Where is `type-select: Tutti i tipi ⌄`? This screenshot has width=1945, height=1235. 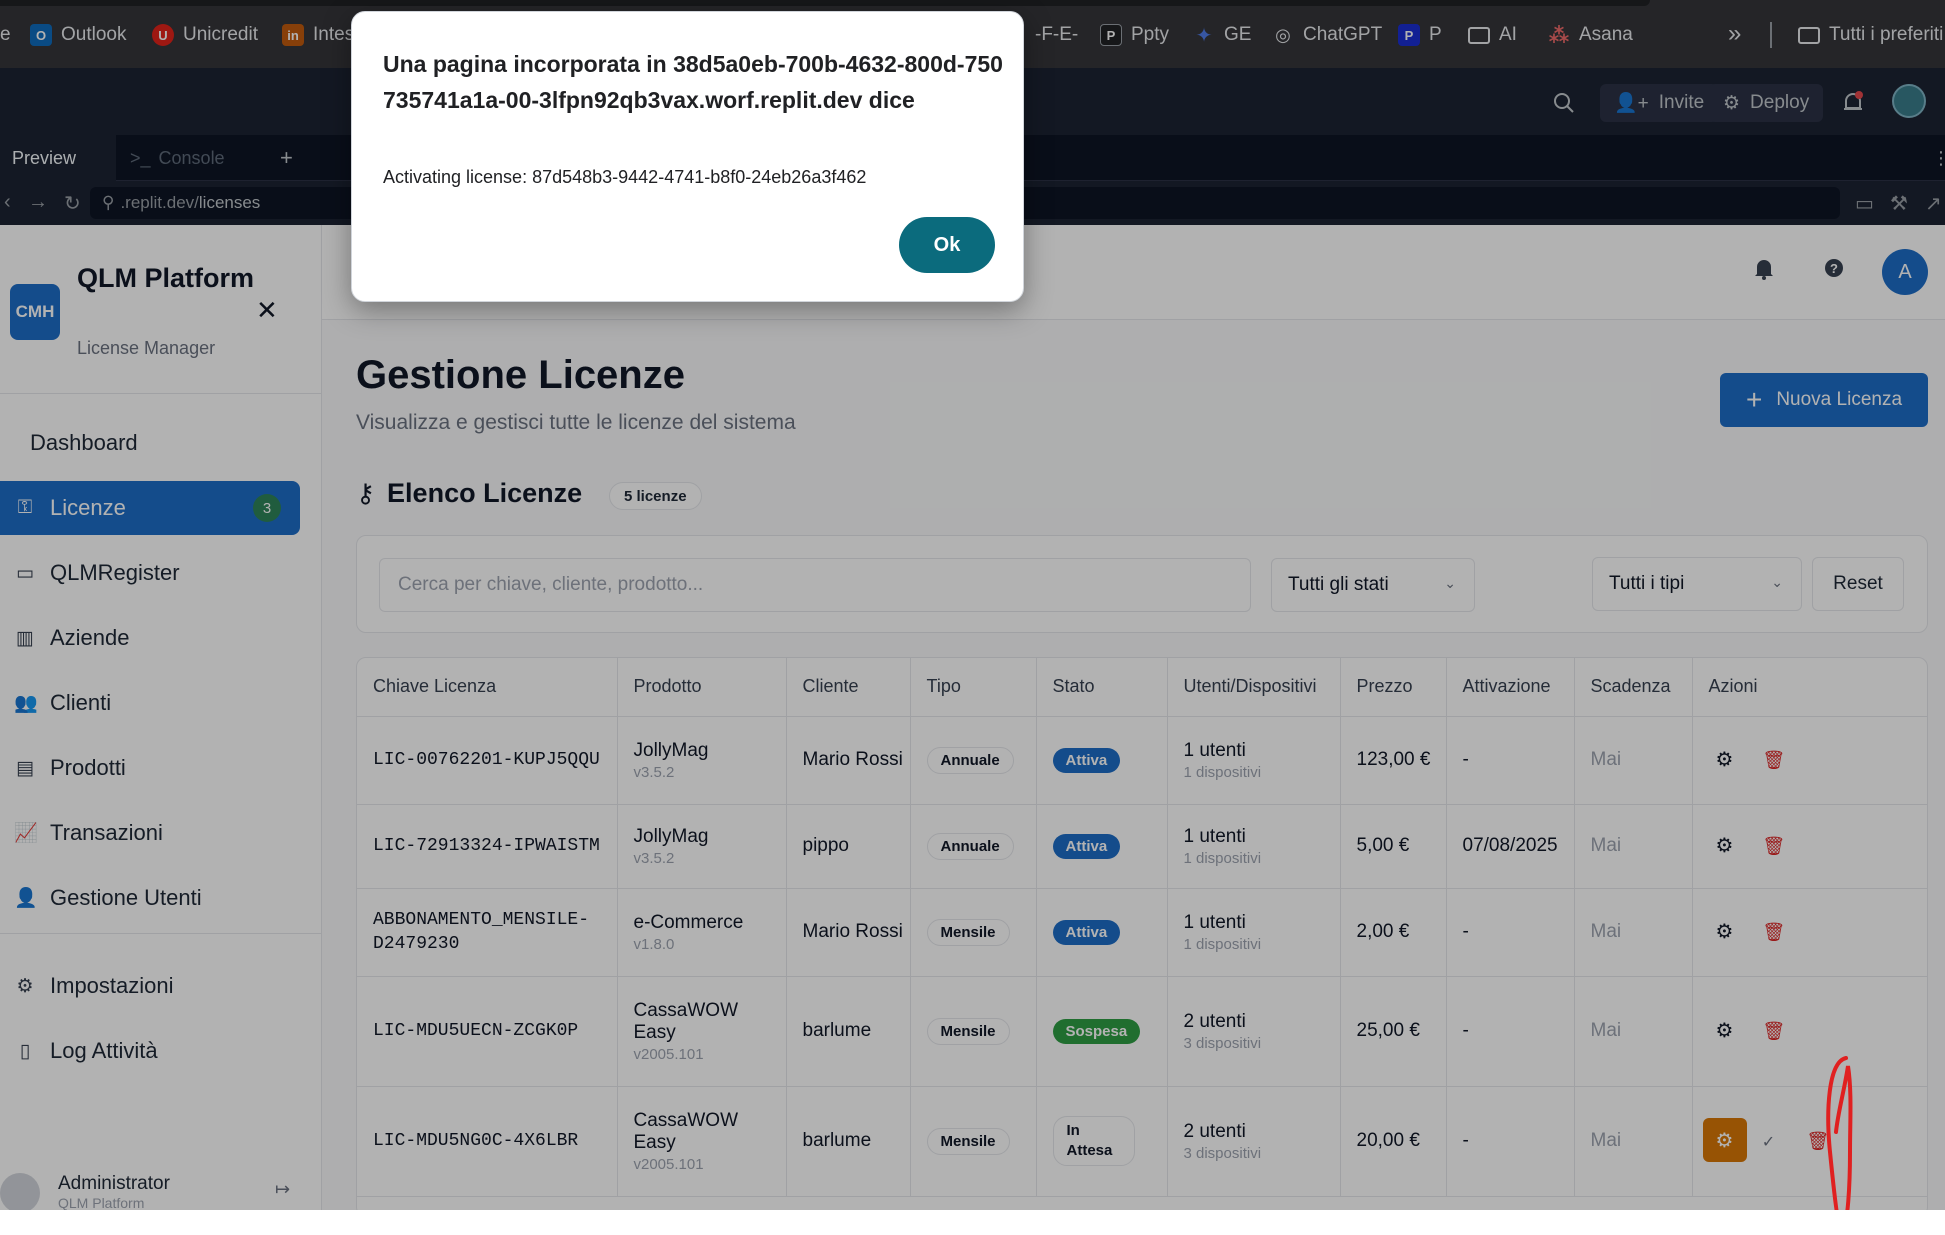
type-select: Tutti i tipi ⌄ is located at coordinates (1697, 584).